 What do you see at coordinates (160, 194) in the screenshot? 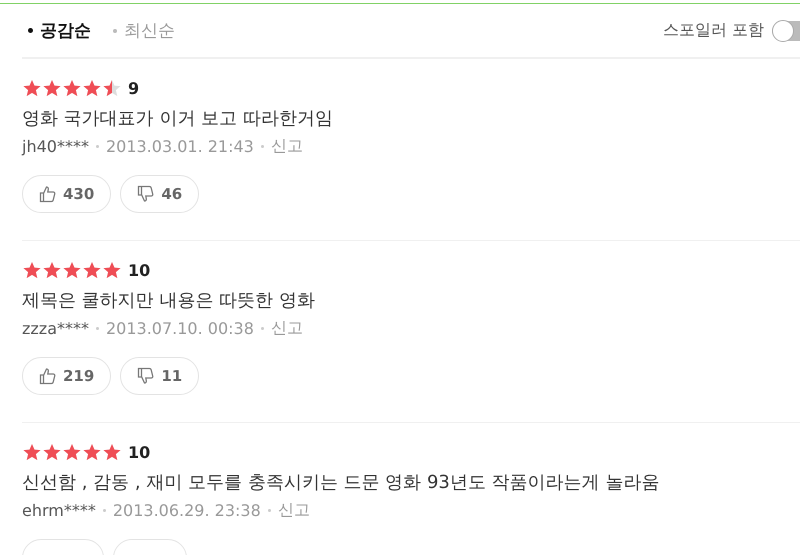
I see `dislike-button: 46` at bounding box center [160, 194].